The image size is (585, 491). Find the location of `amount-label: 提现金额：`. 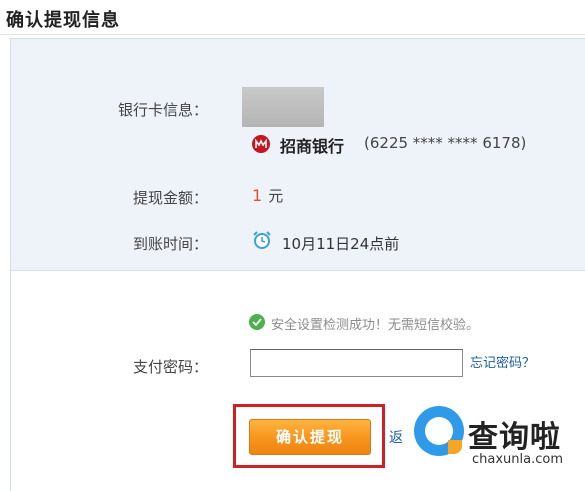

amount-label: 提现金额： is located at coordinates (170, 198).